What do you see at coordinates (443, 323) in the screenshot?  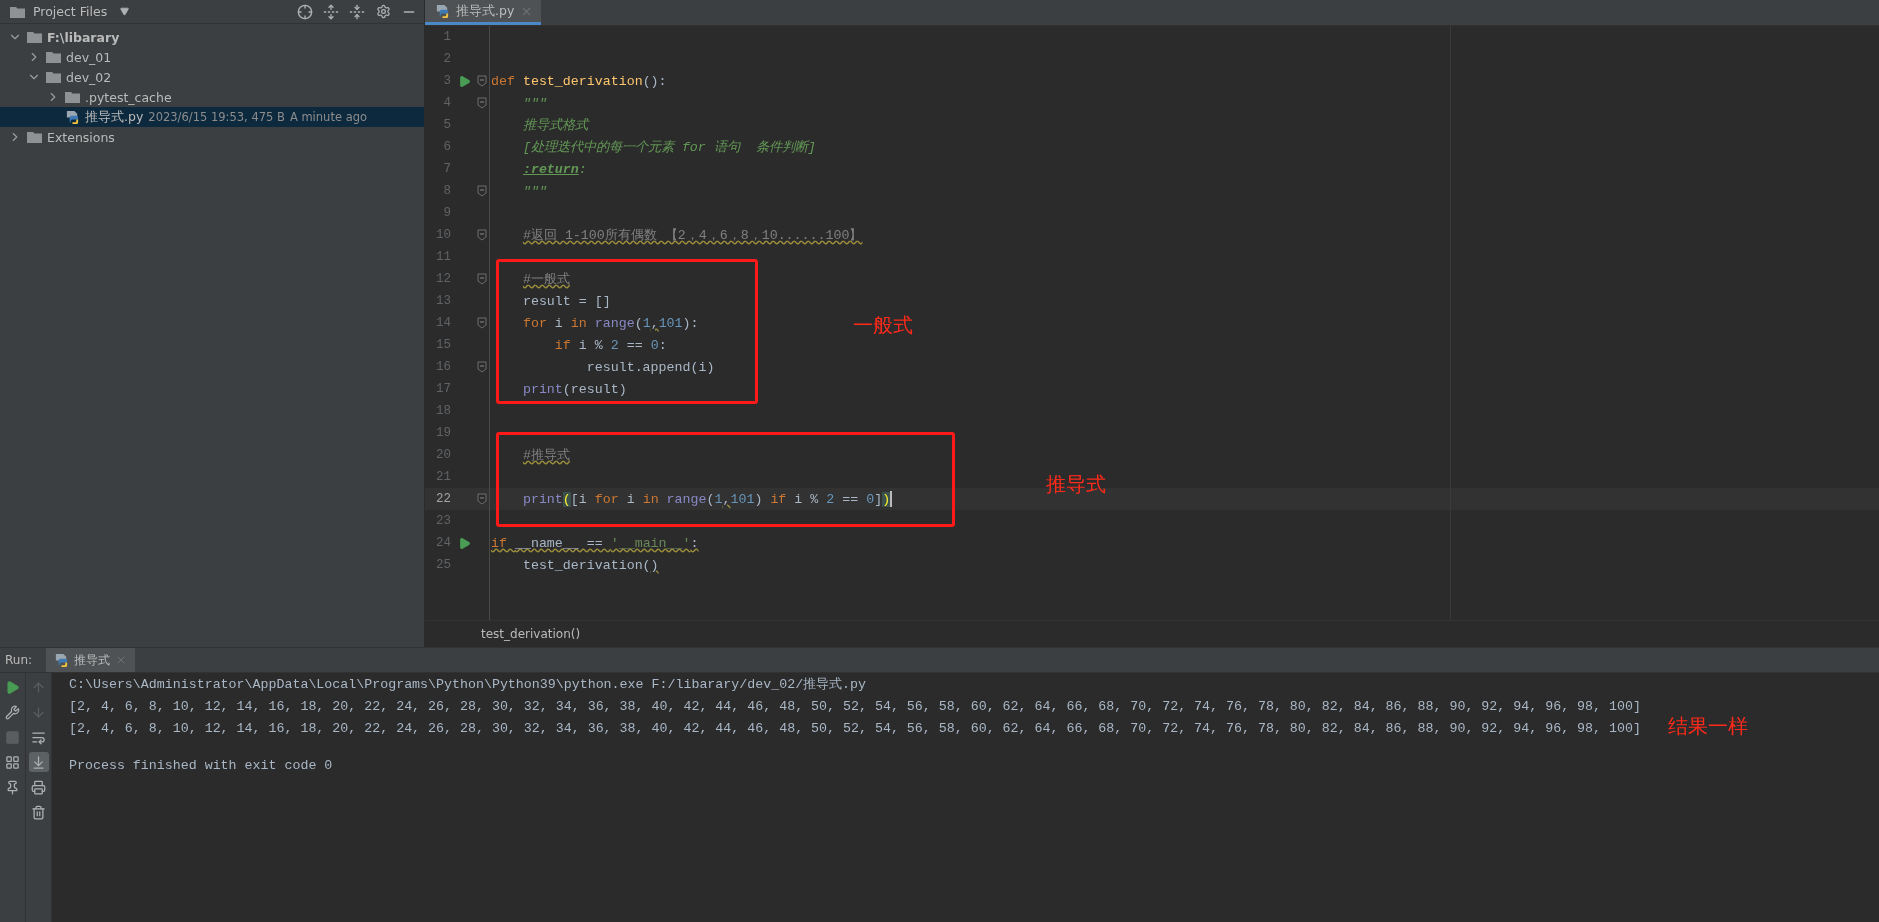 I see `line-number: 14` at bounding box center [443, 323].